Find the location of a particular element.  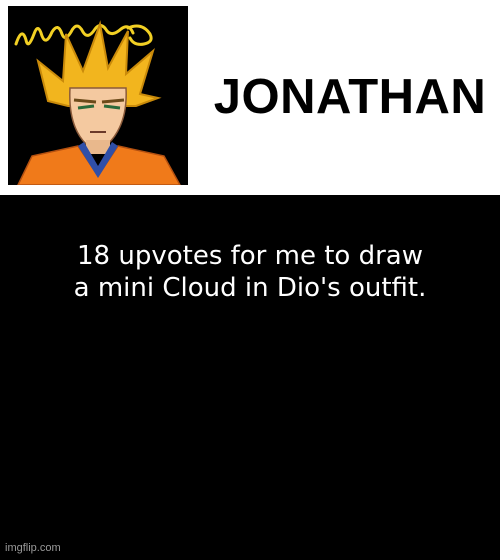

caption-line: a mini Cloud in Dio's outfit. is located at coordinates (250, 288).